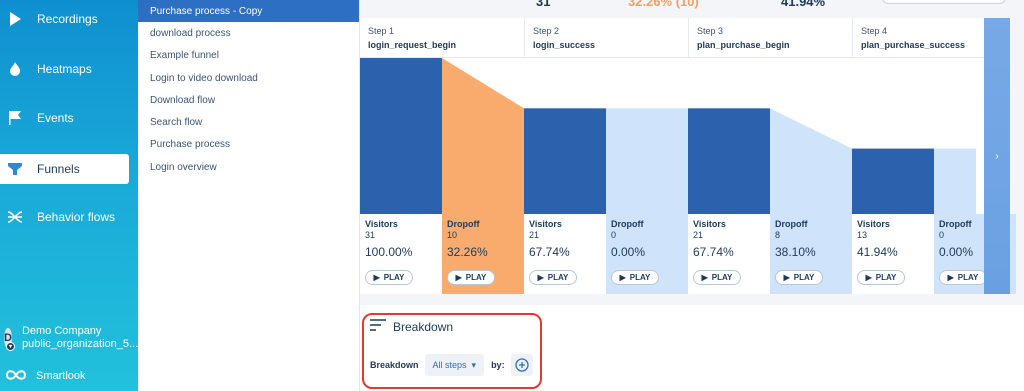  I want to click on stat-percent: 100.00%, so click(389, 252).